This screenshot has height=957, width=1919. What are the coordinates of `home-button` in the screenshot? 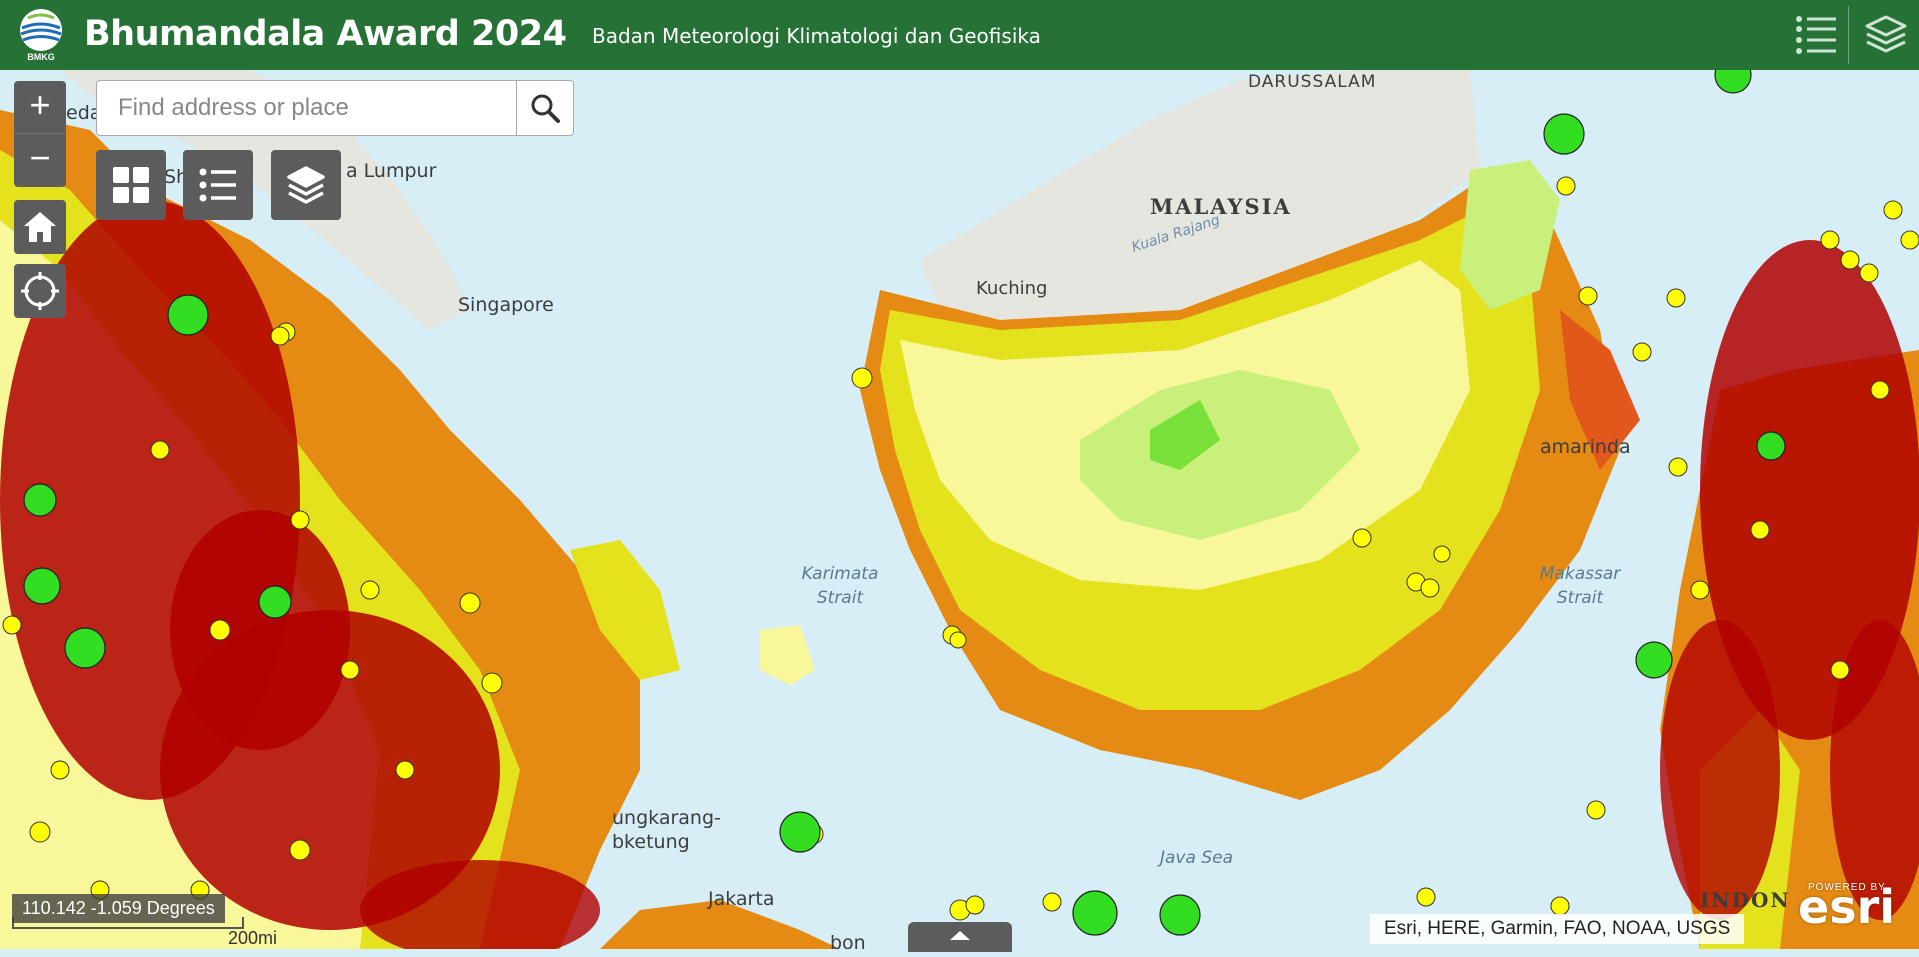 It's located at (40, 227).